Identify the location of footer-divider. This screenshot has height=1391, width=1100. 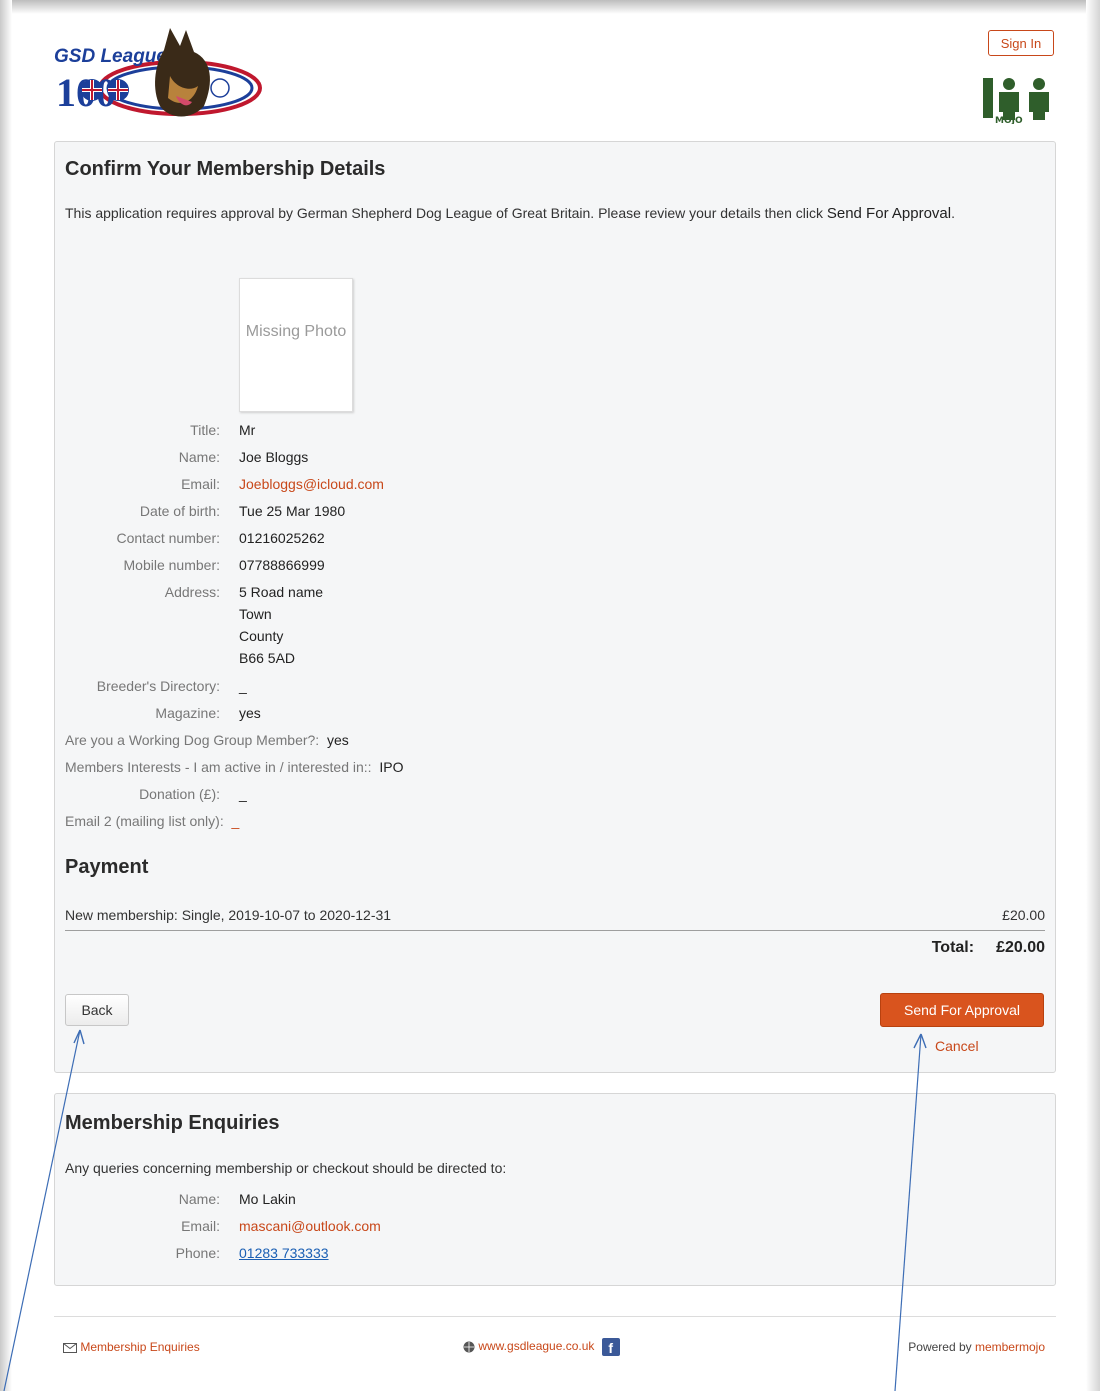
(555, 1316).